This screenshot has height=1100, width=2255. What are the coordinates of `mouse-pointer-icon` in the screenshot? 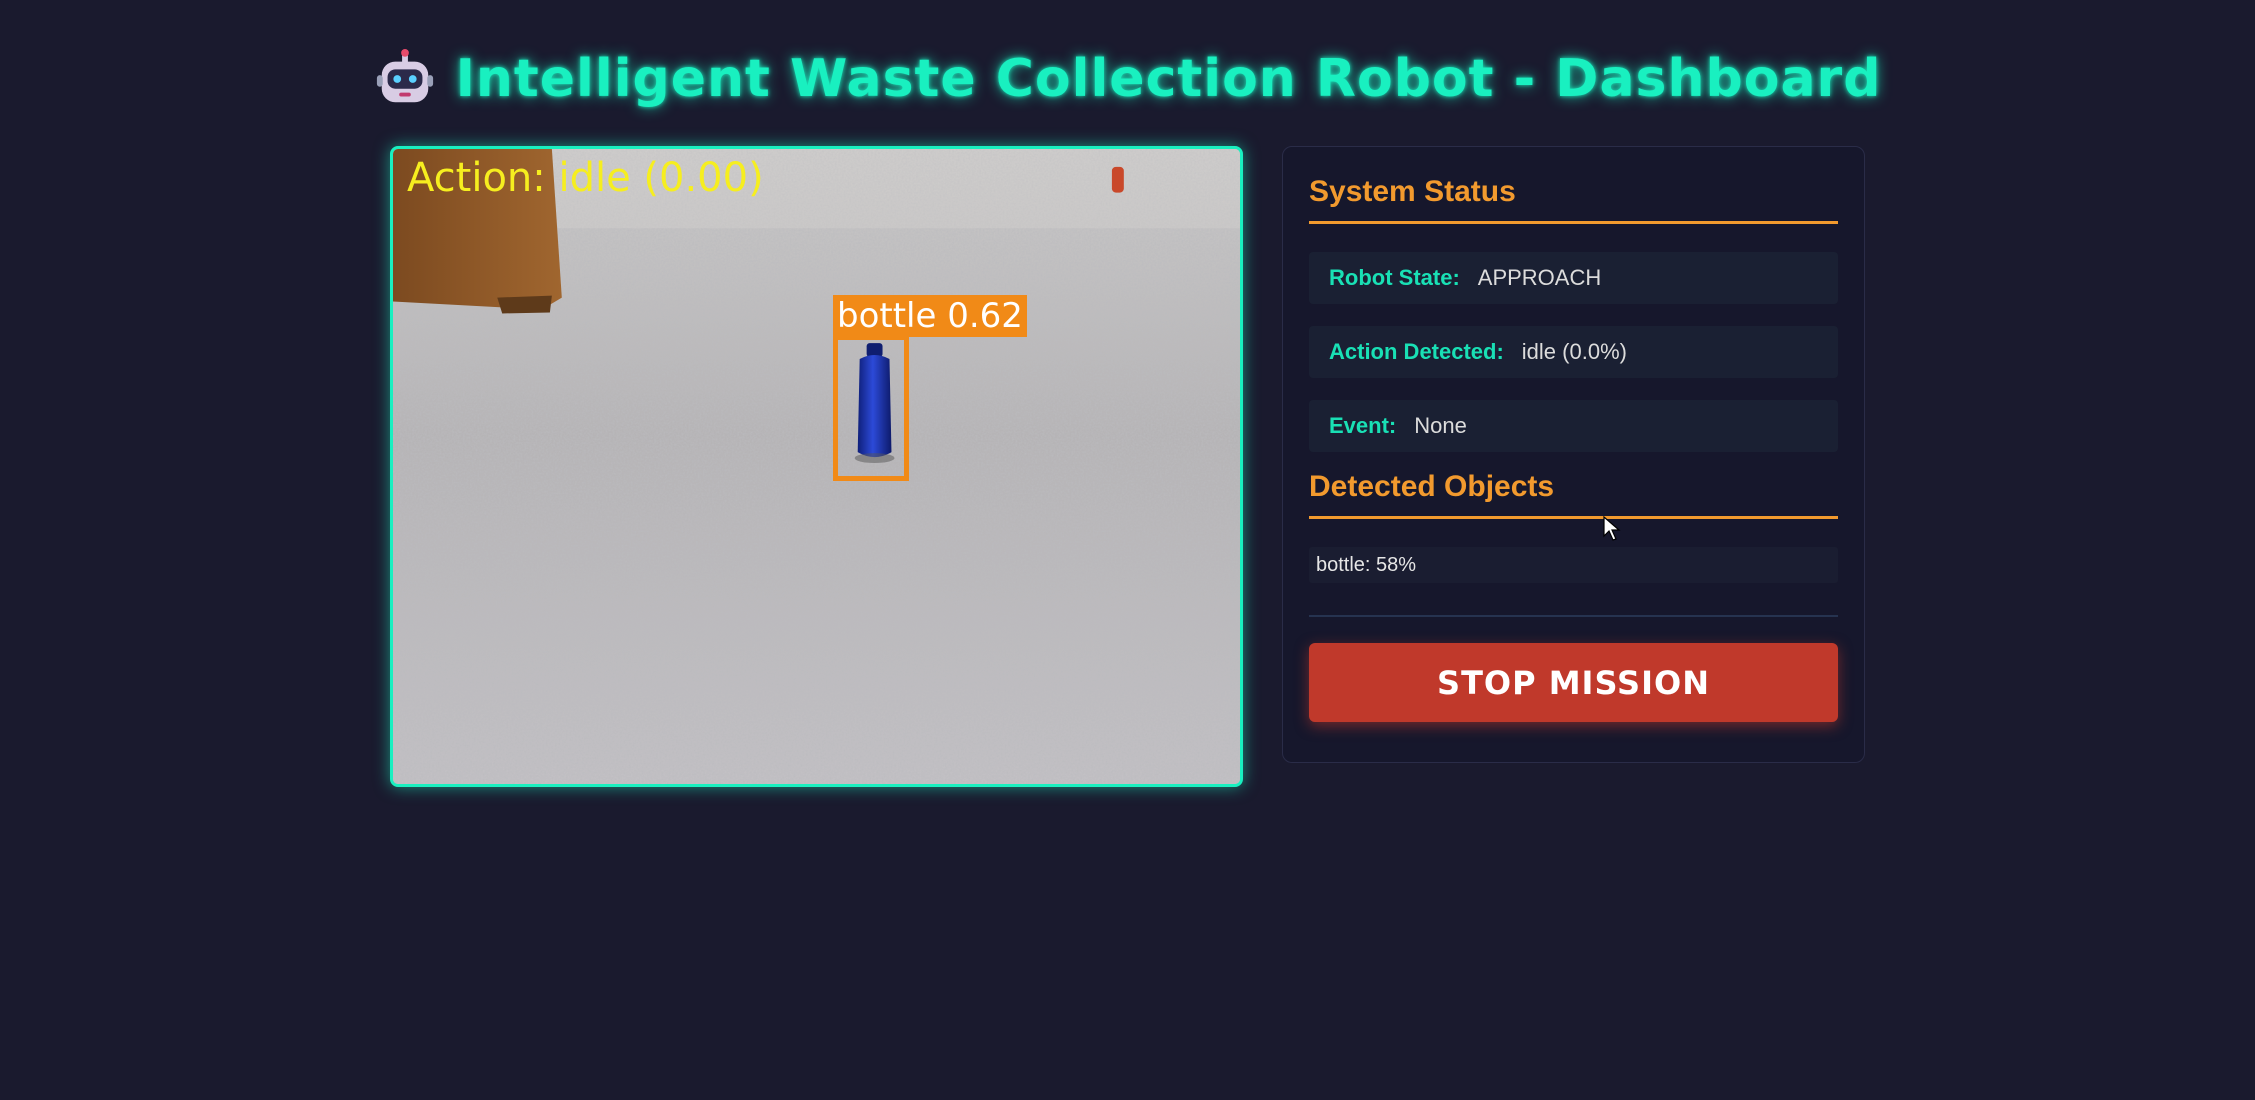 It's located at (1612, 528).